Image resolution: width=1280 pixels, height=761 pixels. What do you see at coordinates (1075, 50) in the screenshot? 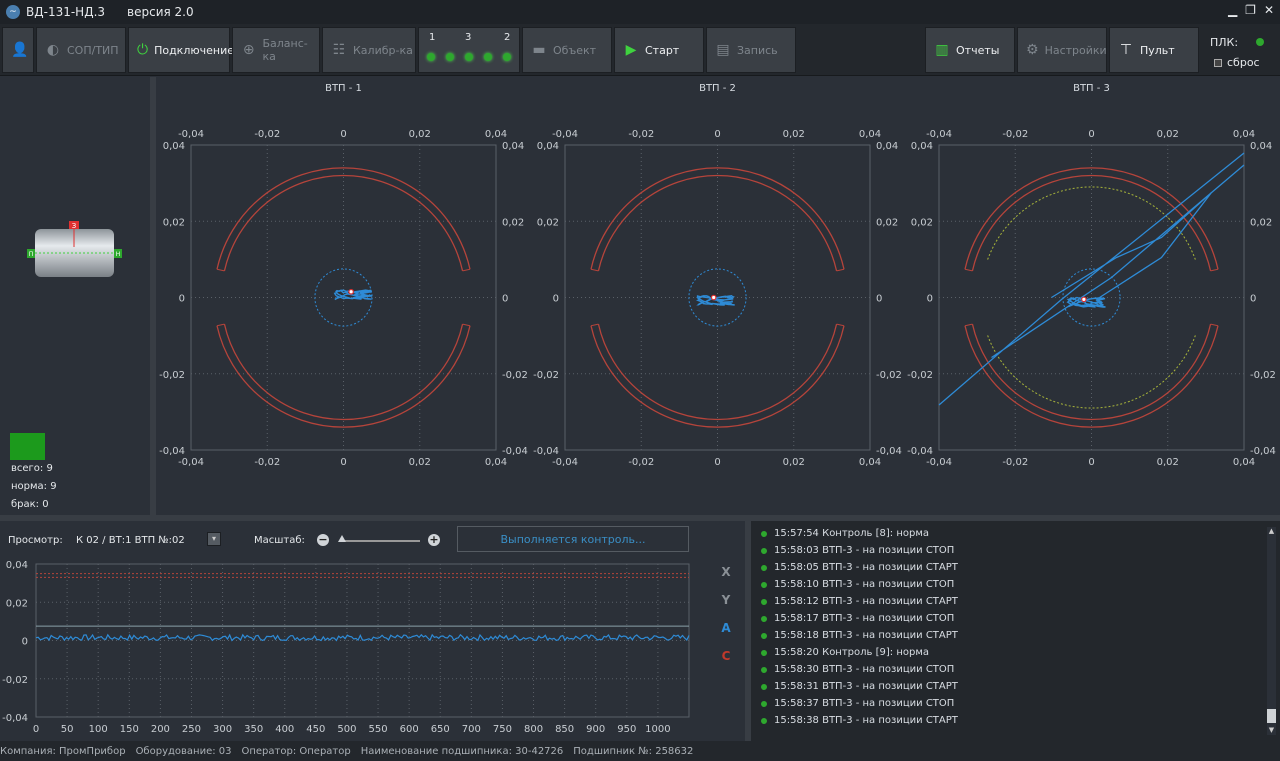
I see `settings-label: Настройки` at bounding box center [1075, 50].